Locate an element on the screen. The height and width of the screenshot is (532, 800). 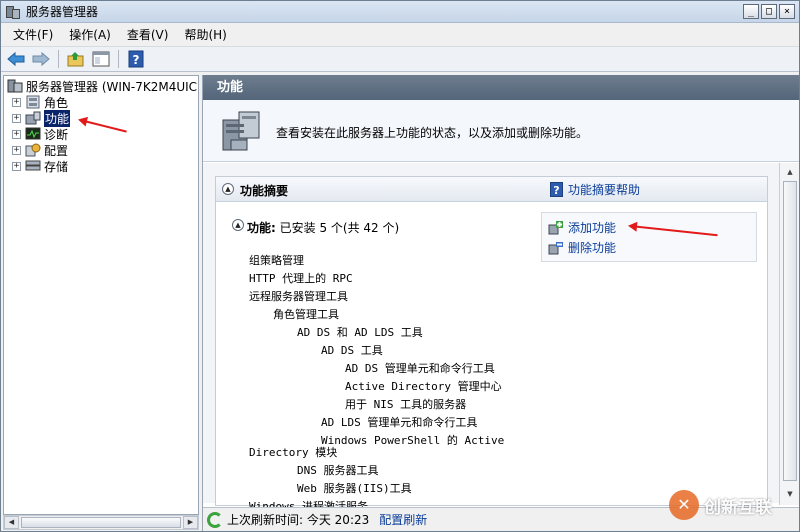
menu-help: 帮助(H) is located at coordinates (205, 34).